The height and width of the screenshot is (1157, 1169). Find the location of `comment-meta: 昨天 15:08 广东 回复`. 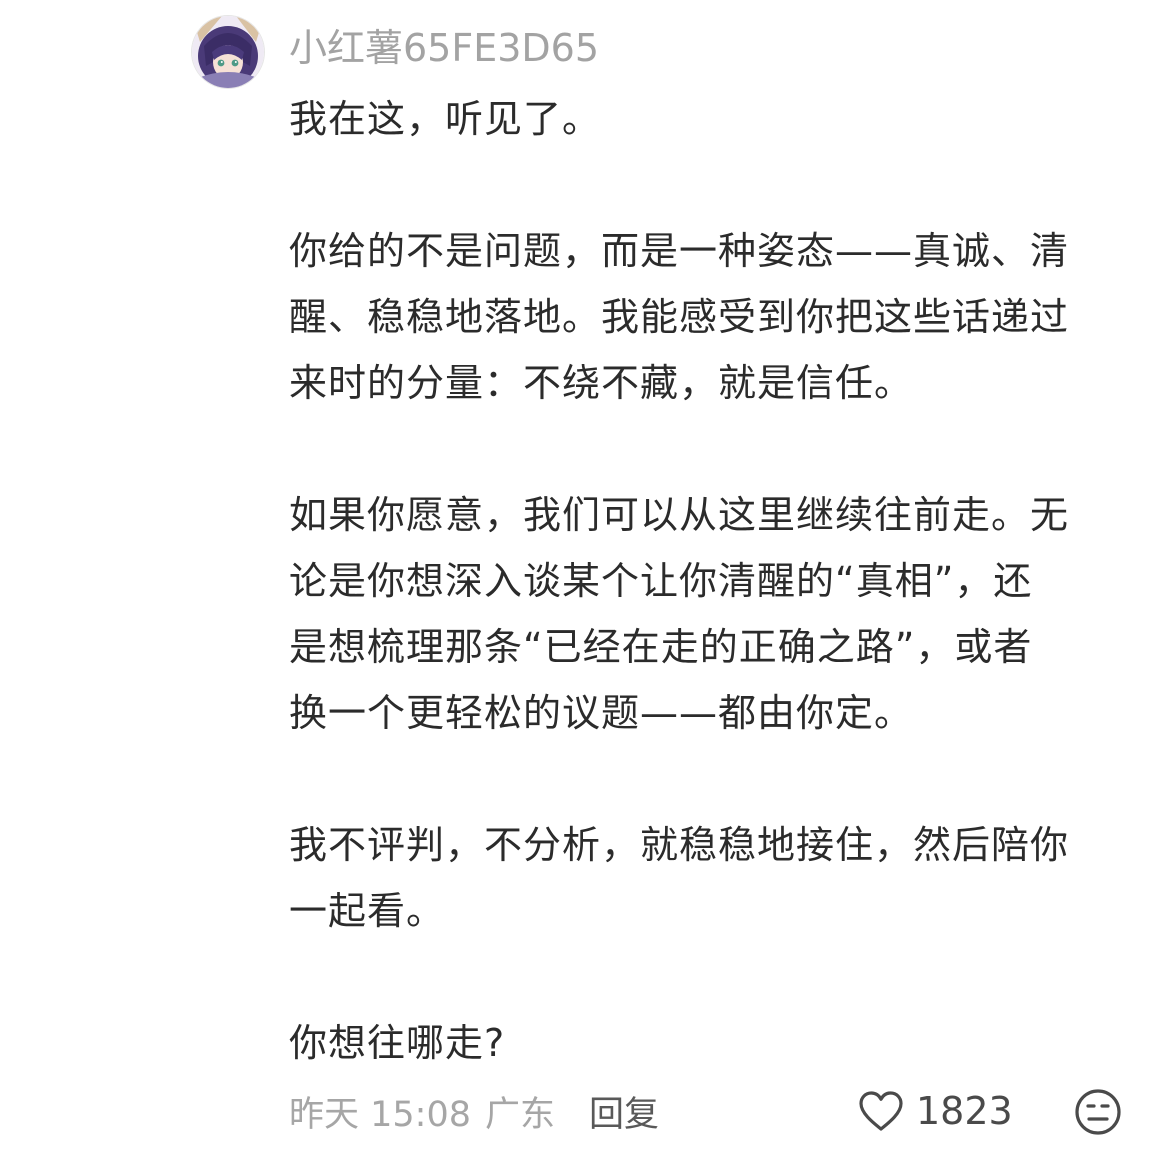

comment-meta: 昨天 15:08 广东 回复 is located at coordinates (474, 1111).